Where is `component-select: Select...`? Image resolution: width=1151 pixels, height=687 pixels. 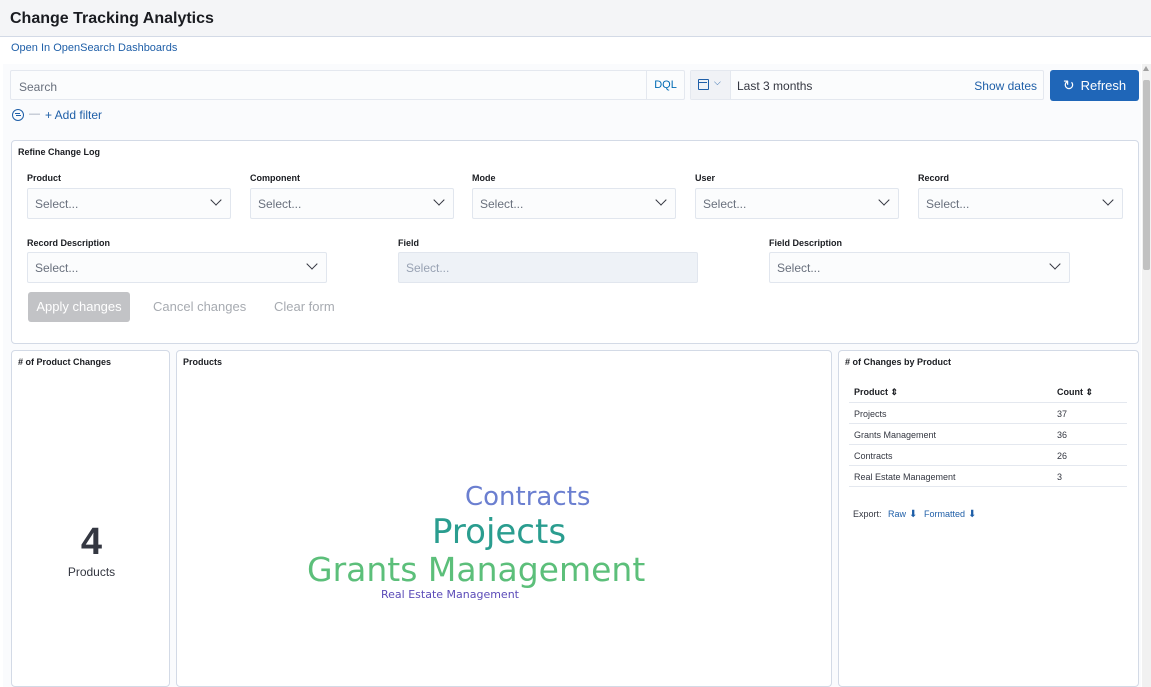
component-select: Select... is located at coordinates (352, 203).